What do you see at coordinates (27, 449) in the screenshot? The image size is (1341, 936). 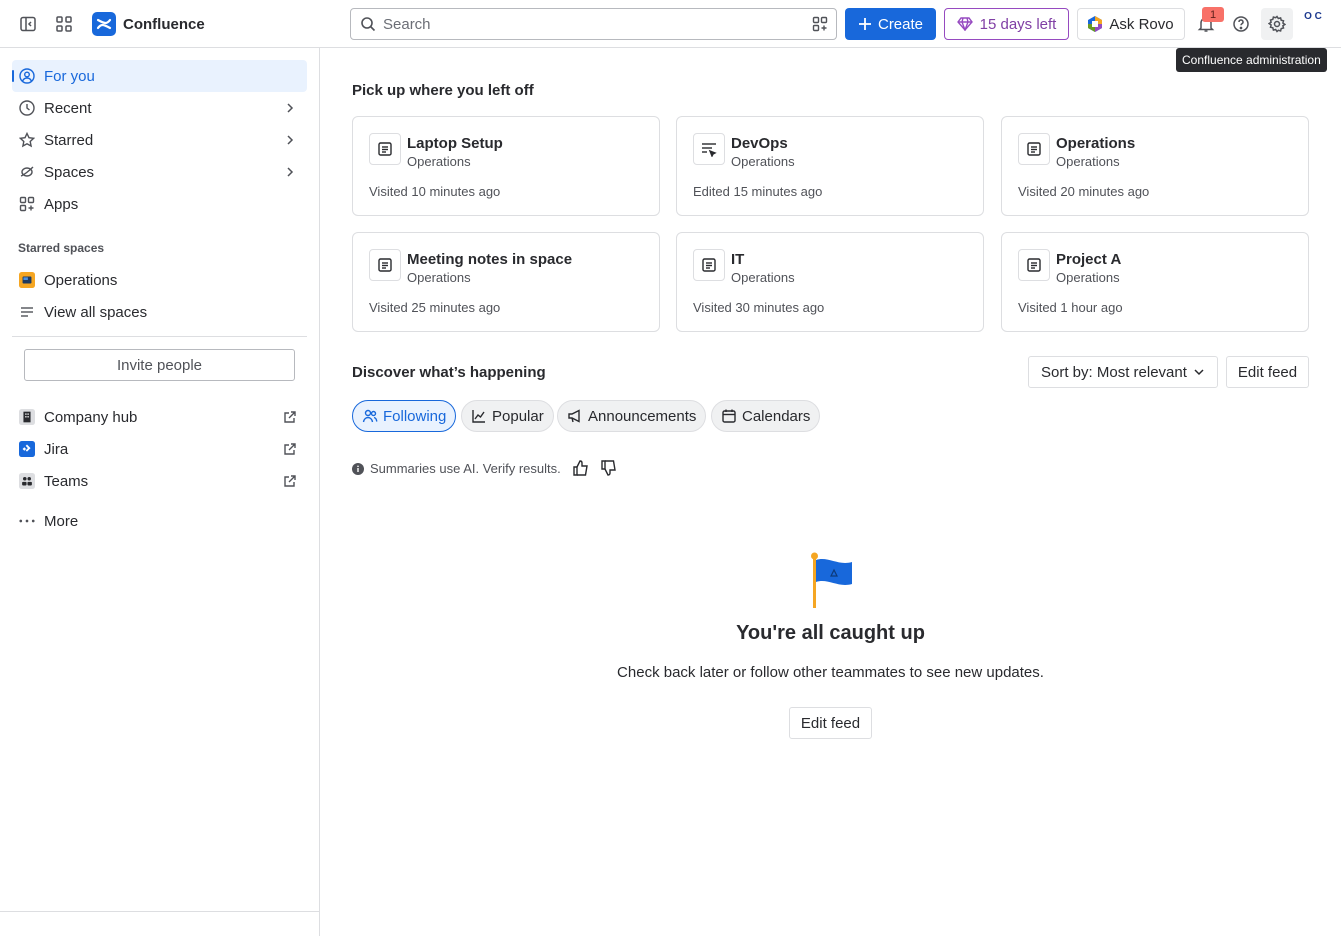 I see `jira-icon` at bounding box center [27, 449].